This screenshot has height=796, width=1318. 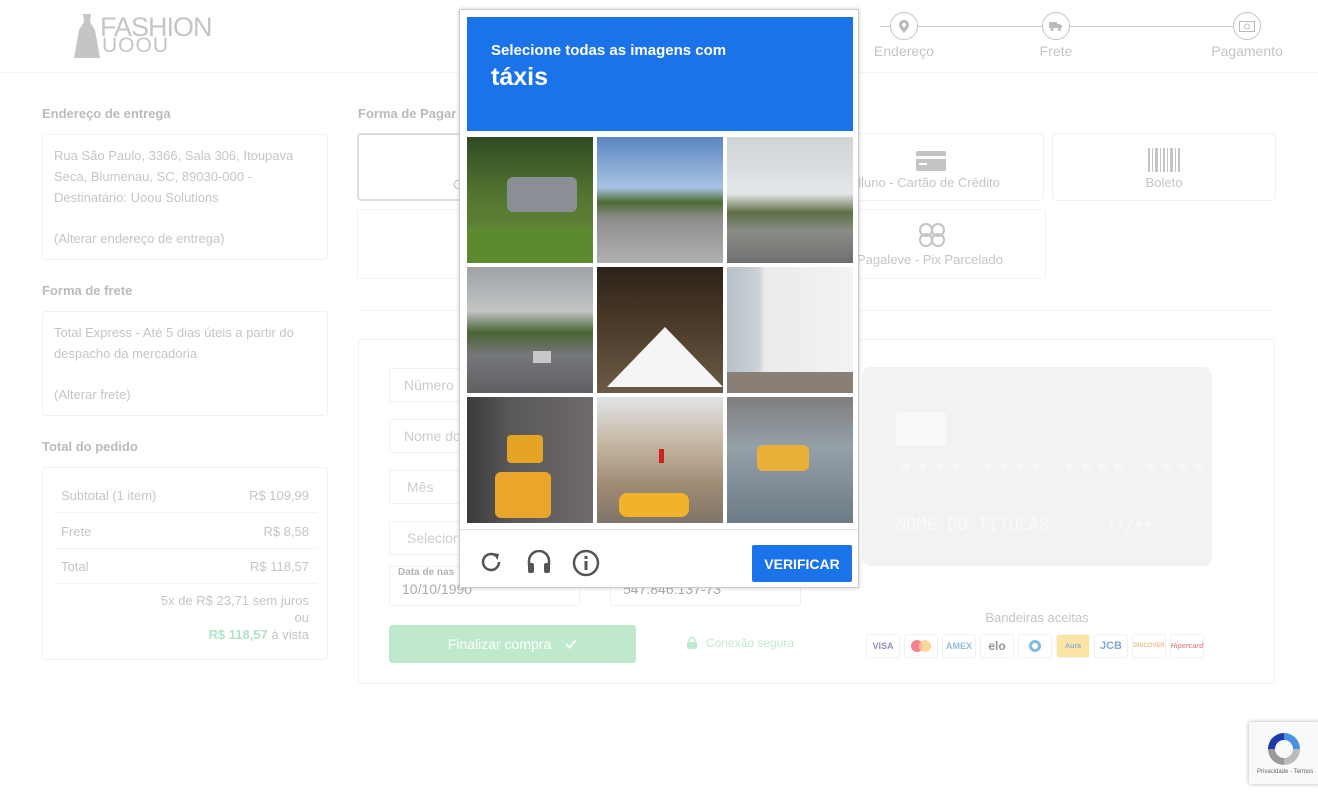 I want to click on captcha-target: táxis, so click(x=519, y=77).